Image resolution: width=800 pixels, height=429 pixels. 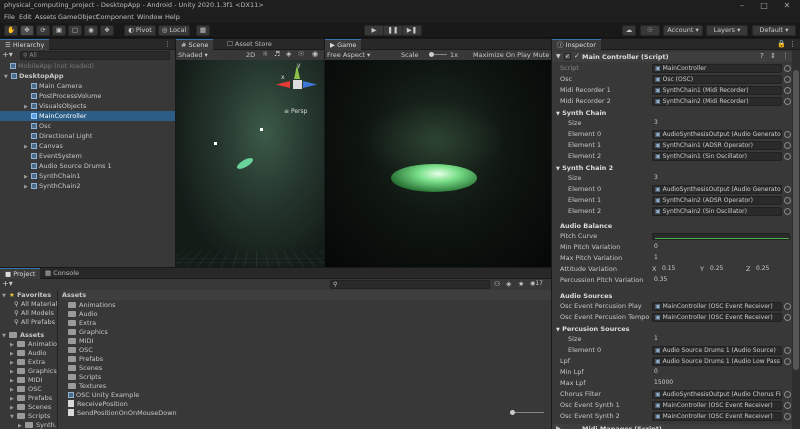 I want to click on hierarchy-item-maincontroller: MainController, so click(x=87, y=116).